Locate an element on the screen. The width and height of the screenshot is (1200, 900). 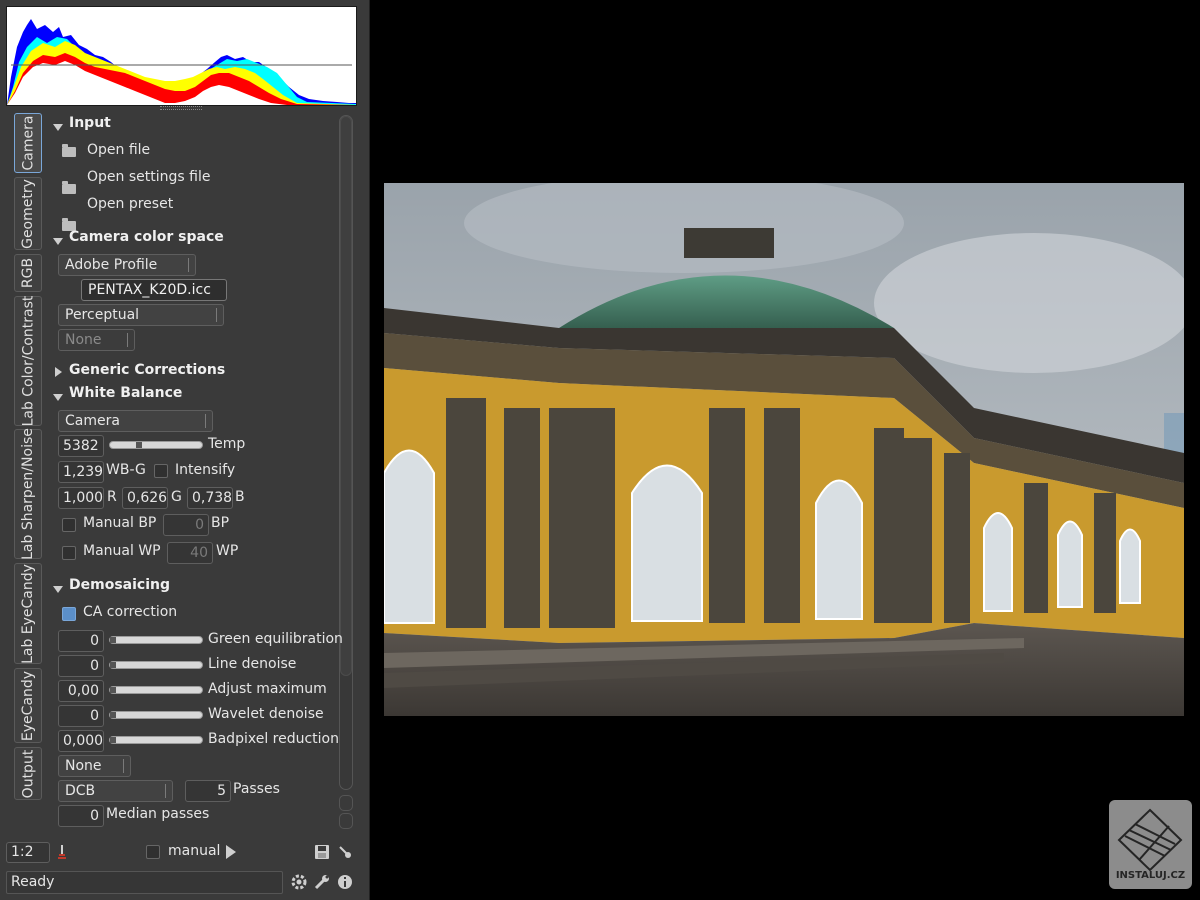
generic-corrections-title: Generic Corrections is located at coordinates (147, 370).